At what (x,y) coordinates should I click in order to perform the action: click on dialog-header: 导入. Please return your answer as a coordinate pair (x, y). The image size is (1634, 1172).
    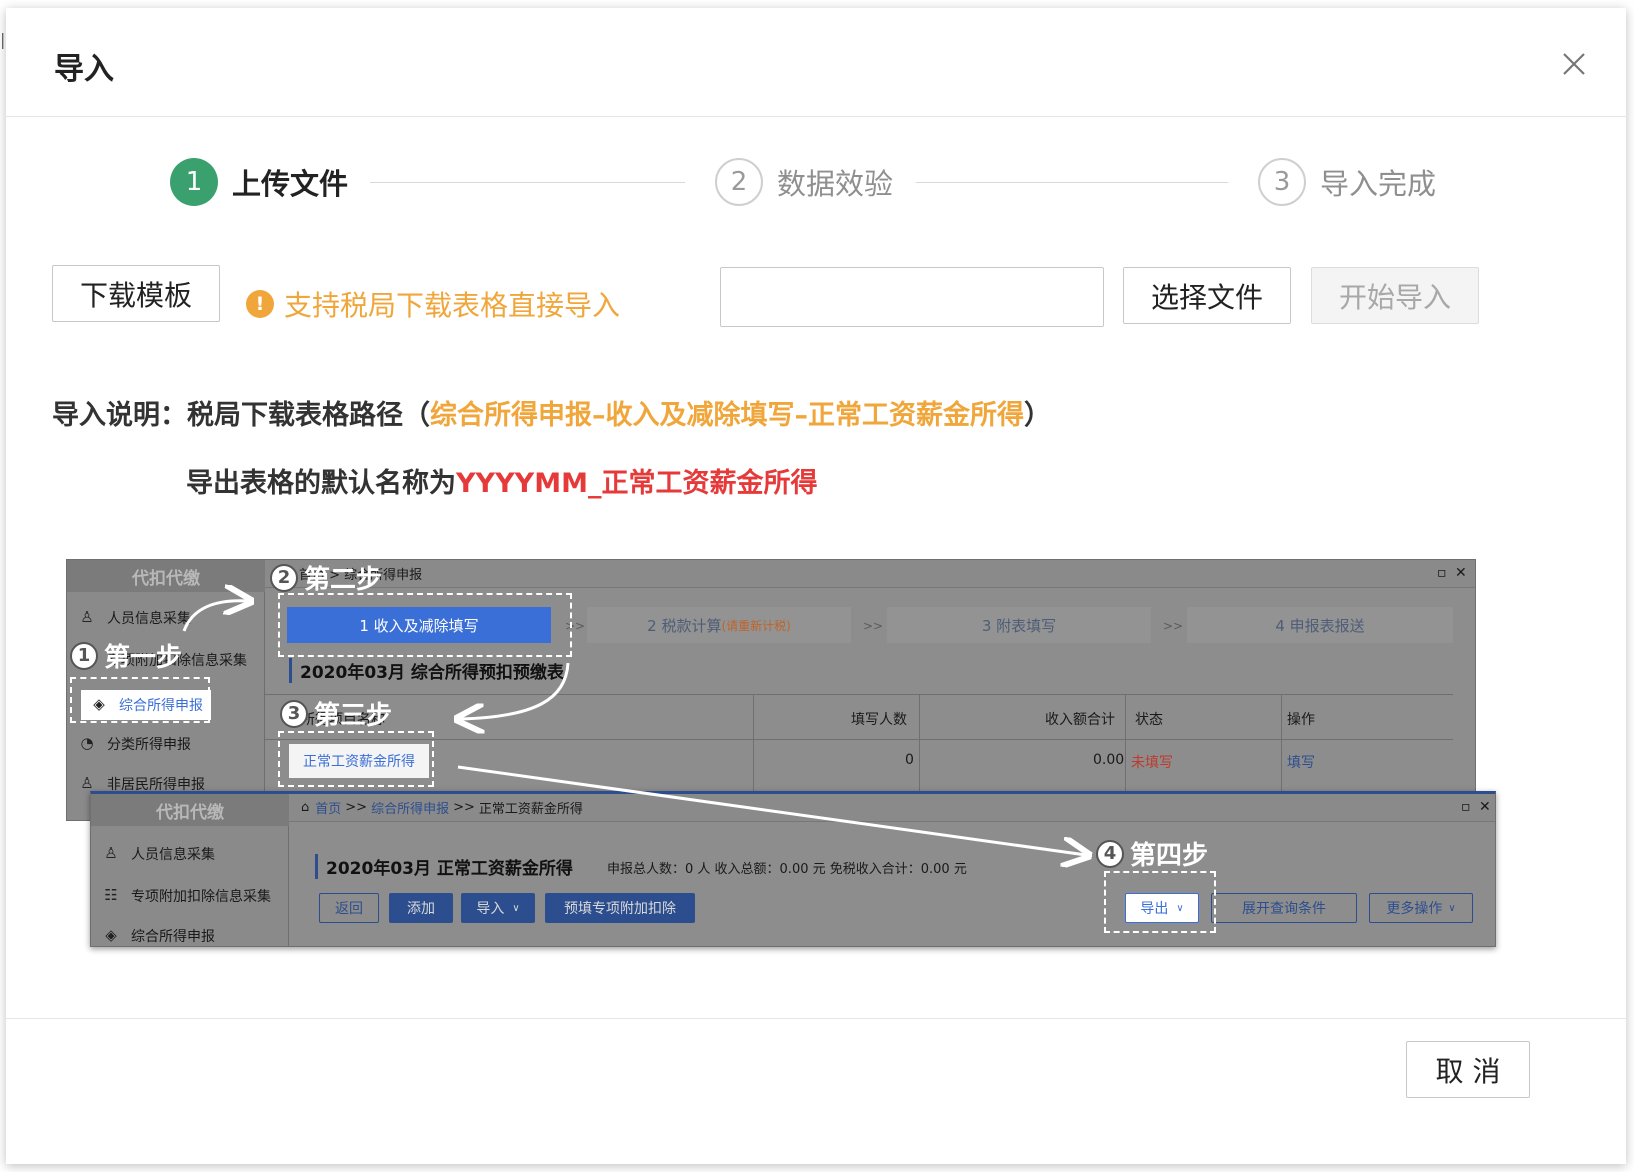
    Looking at the image, I should click on (816, 62).